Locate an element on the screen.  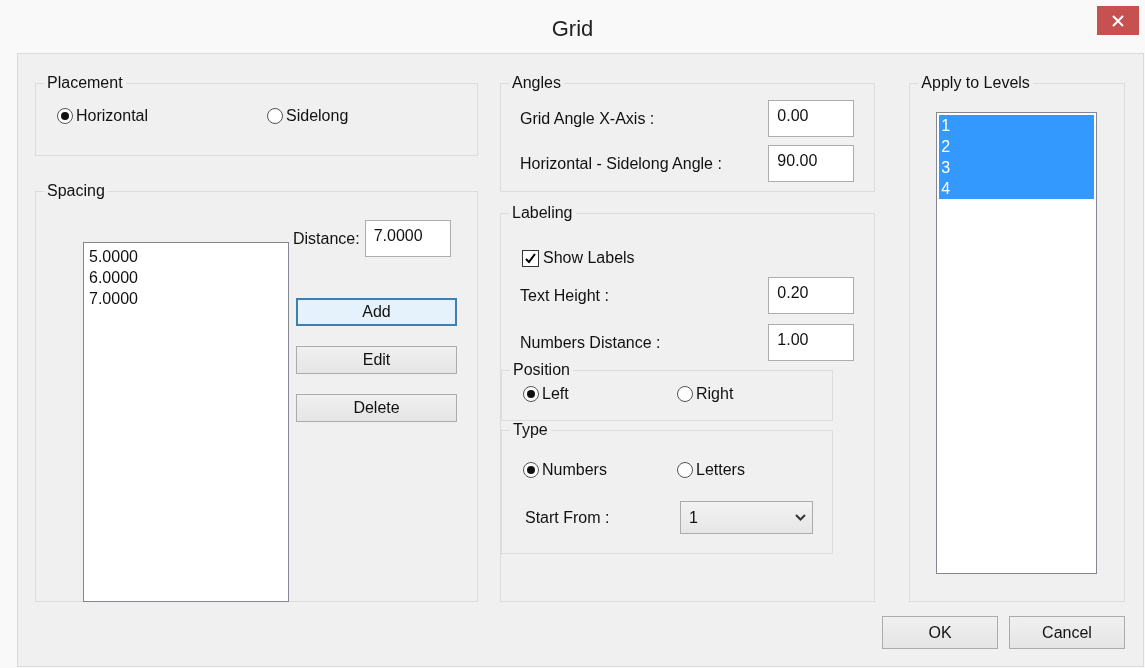
field-label: Start From : is located at coordinates (568, 517).